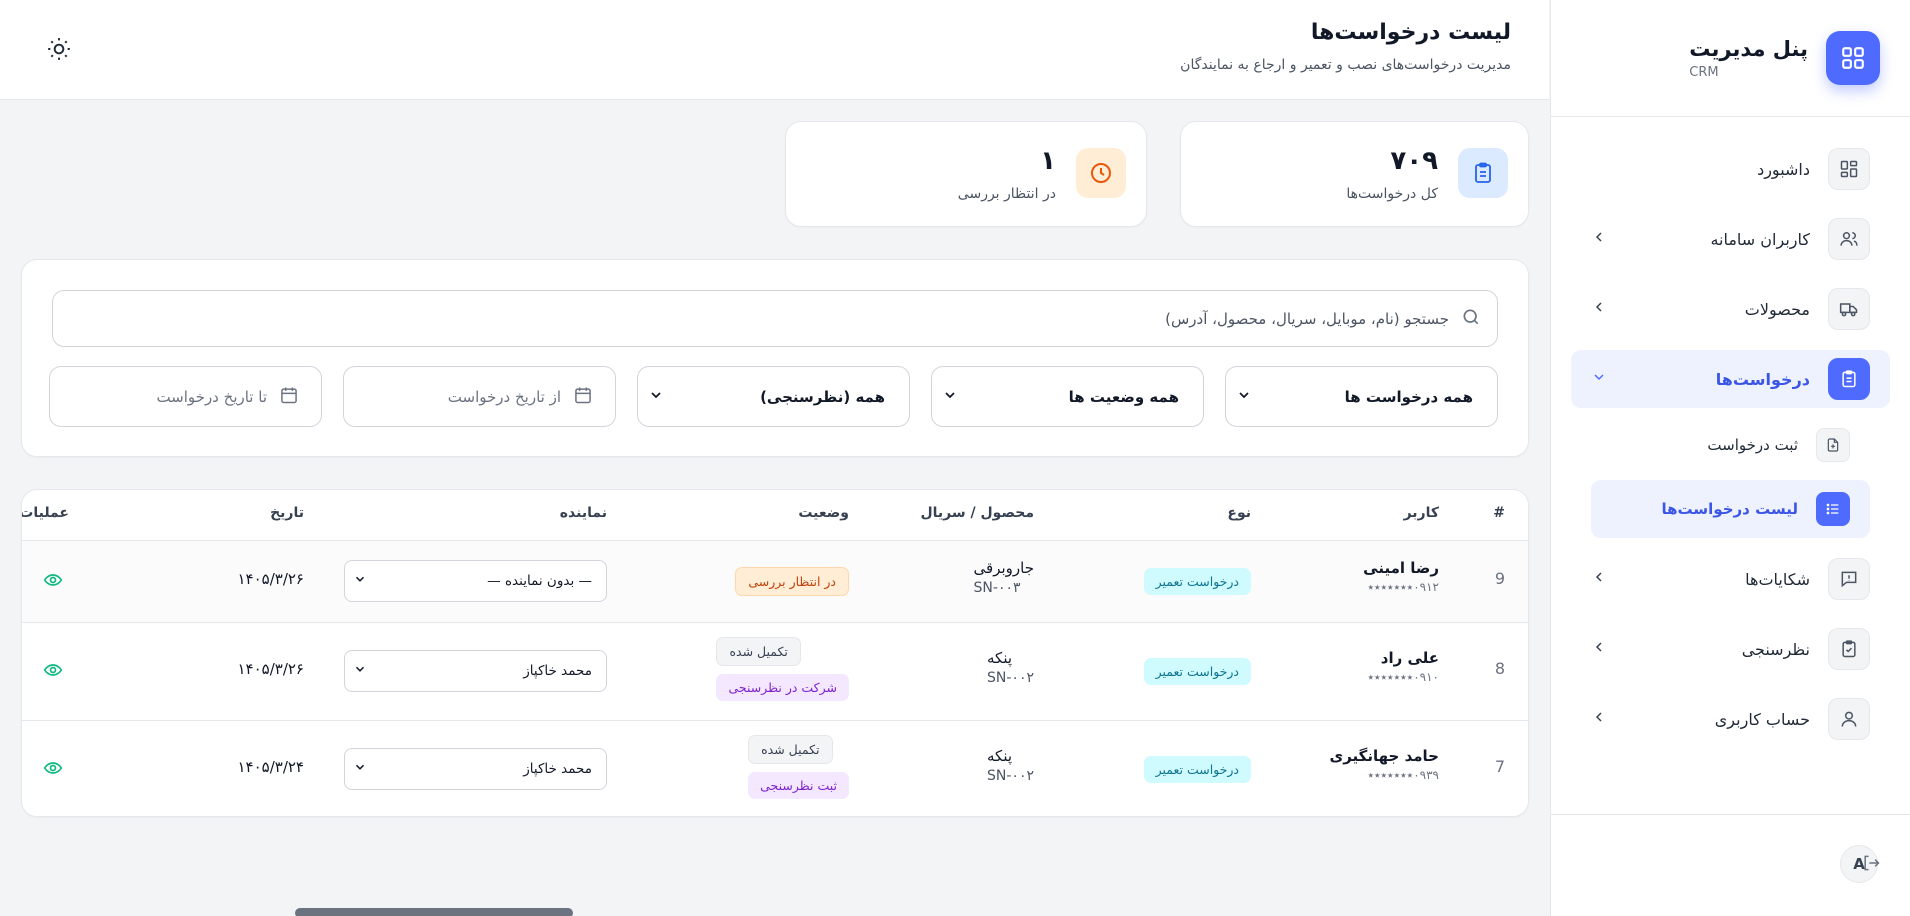  What do you see at coordinates (211, 396) in the screenshot?
I see `date-placeholder: تا تاریخ درخواست` at bounding box center [211, 396].